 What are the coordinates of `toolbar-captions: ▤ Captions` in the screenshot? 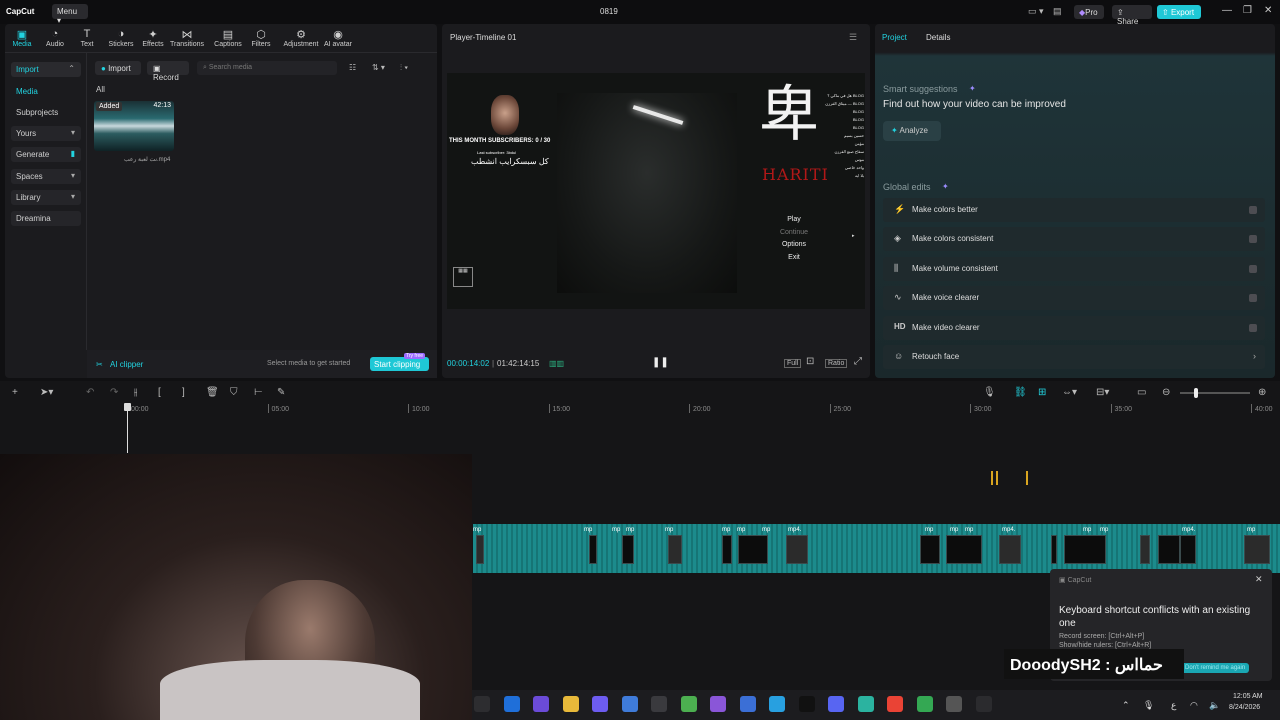 It's located at (228, 38).